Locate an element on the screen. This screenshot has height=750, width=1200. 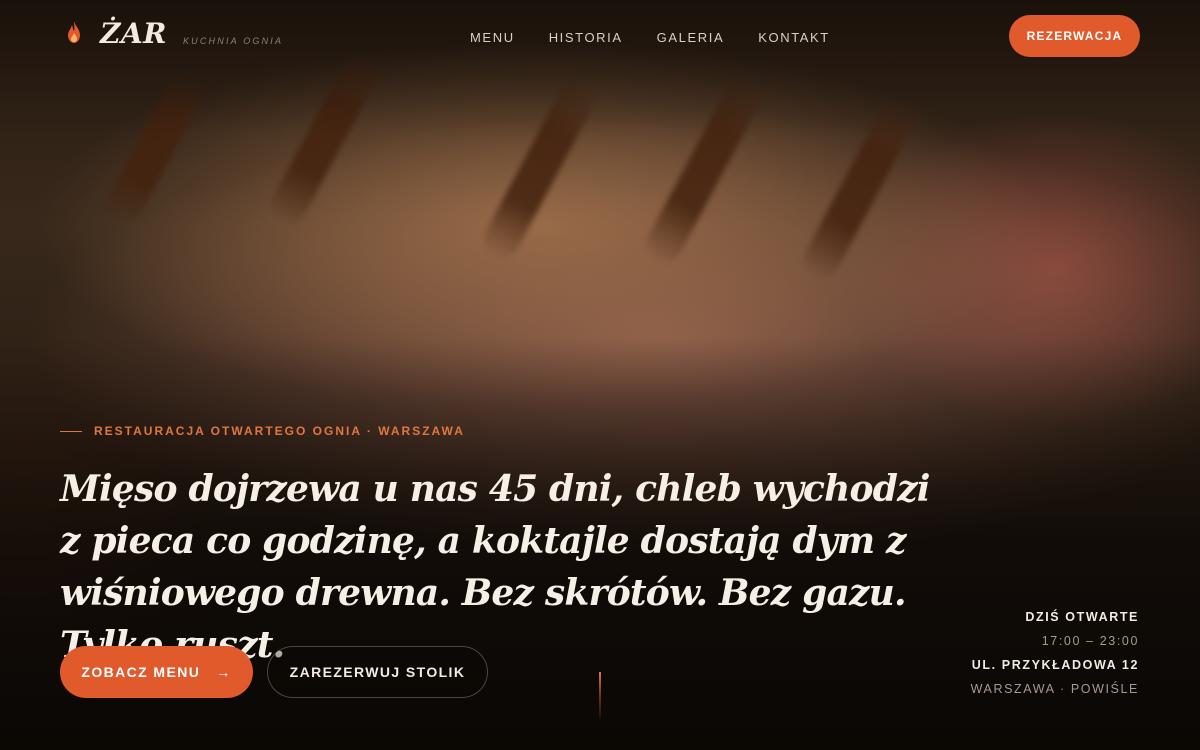
see-menu-label: ZOBACZ MENU is located at coordinates (141, 672).